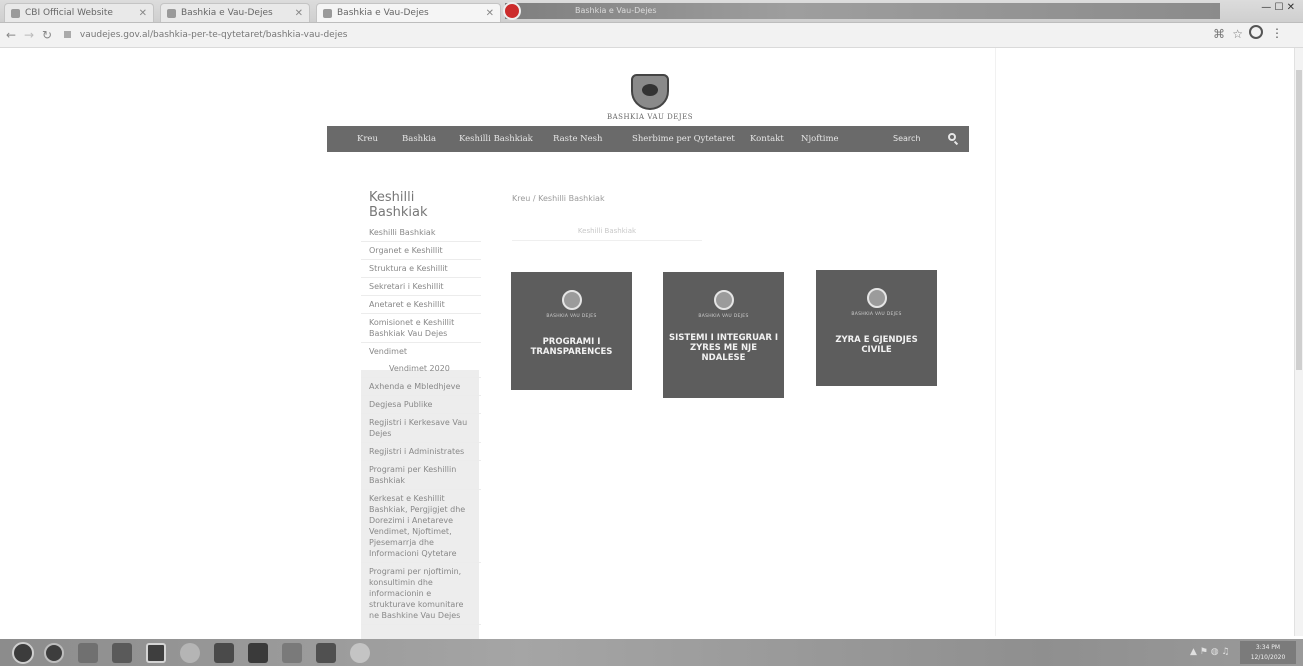 This screenshot has width=1303, height=666. What do you see at coordinates (767, 139) in the screenshot?
I see `nav-item-kontakt: Kontakt` at bounding box center [767, 139].